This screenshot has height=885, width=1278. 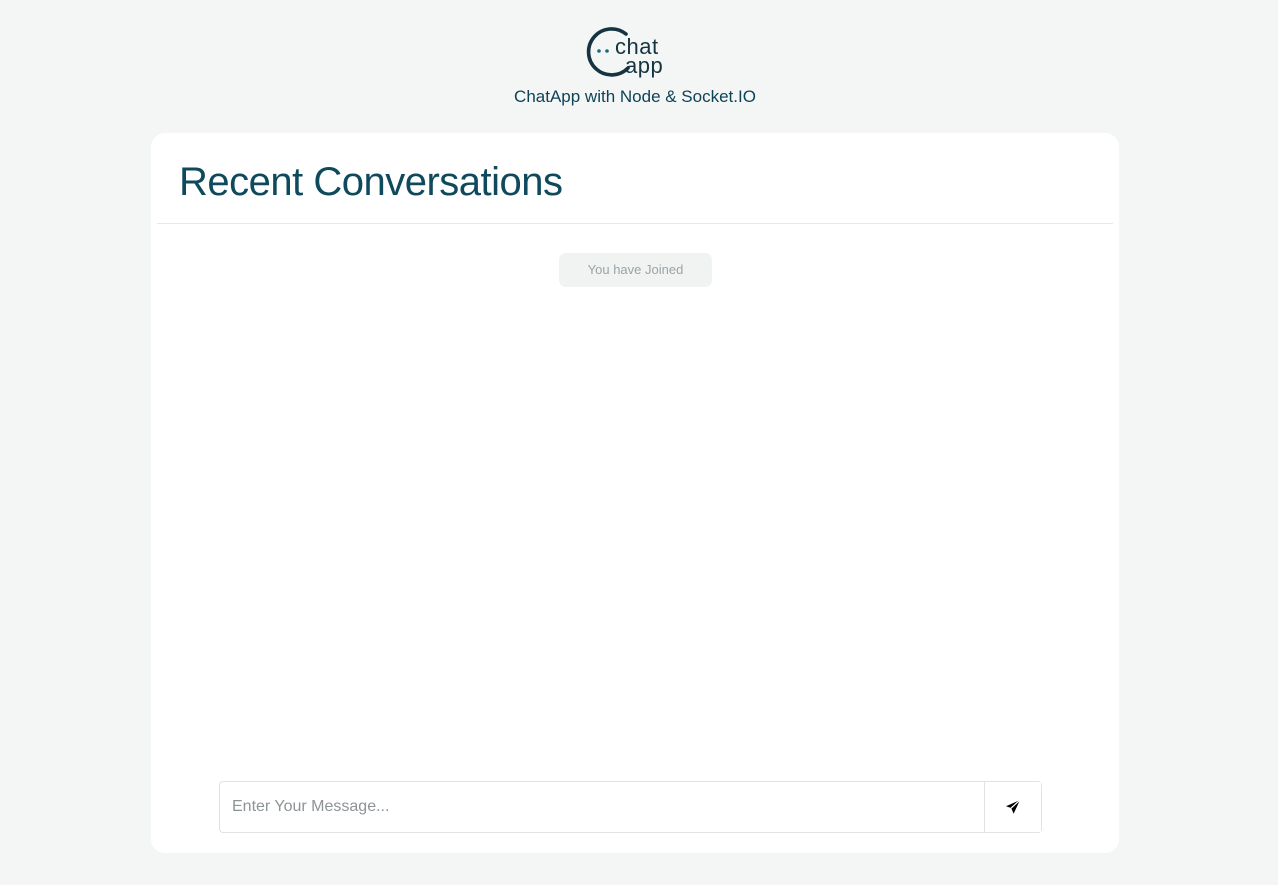 I want to click on message-composer, so click(x=630, y=807).